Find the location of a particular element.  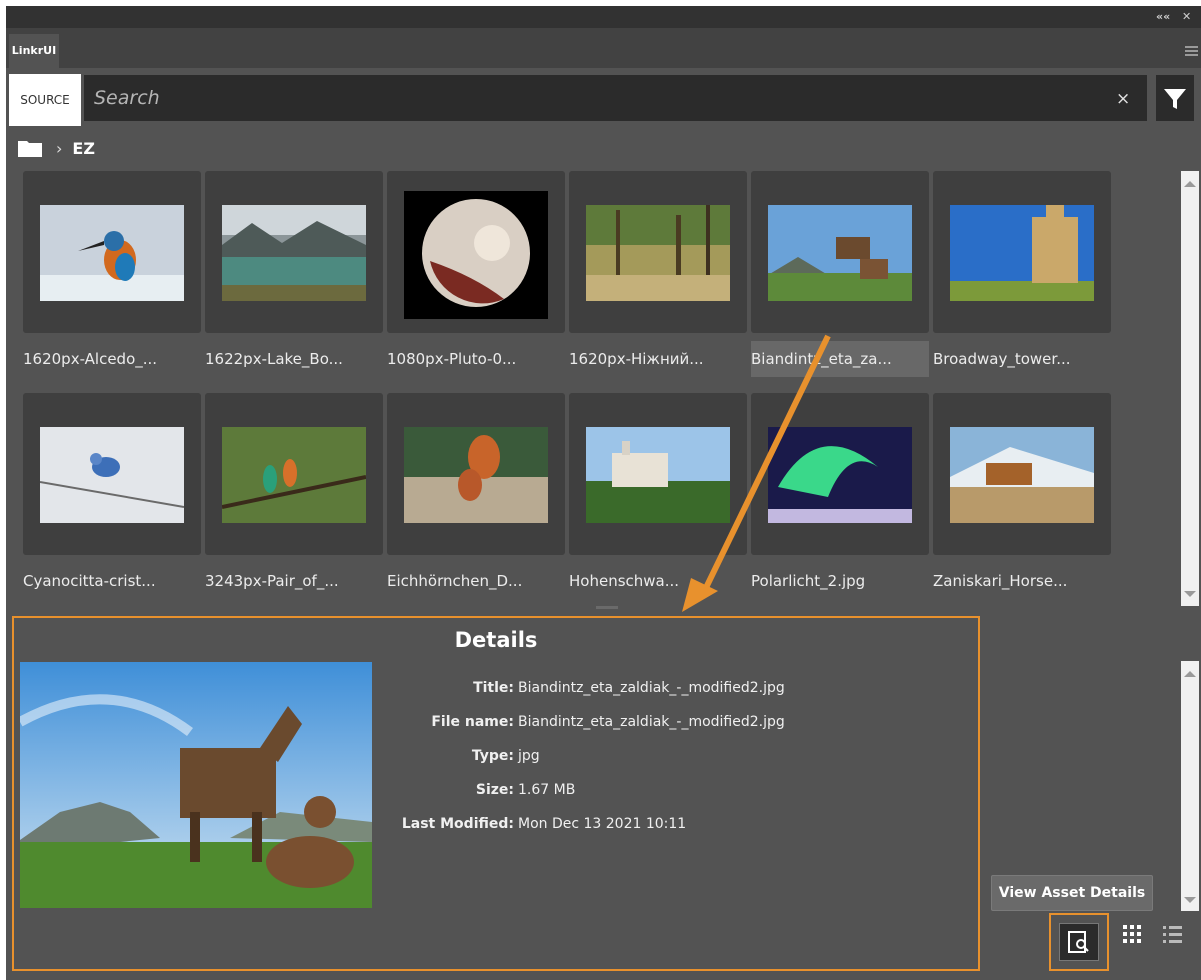

tower-image is located at coordinates (1022, 253).